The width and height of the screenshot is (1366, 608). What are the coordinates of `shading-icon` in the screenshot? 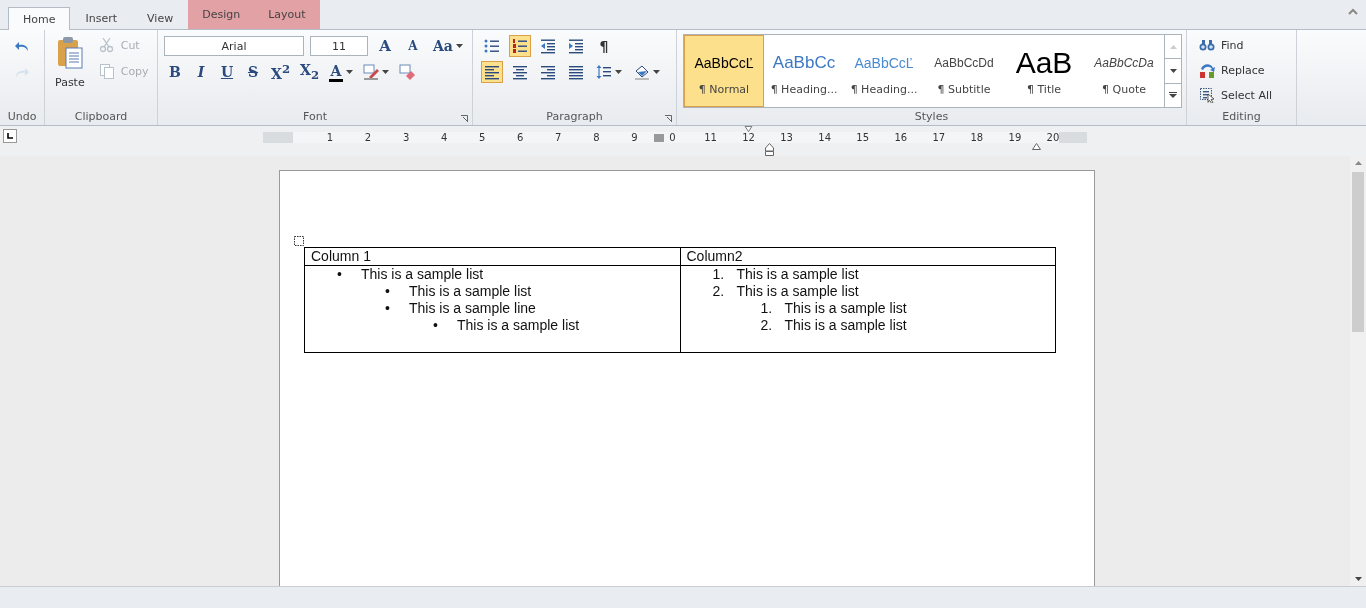 It's located at (642, 72).